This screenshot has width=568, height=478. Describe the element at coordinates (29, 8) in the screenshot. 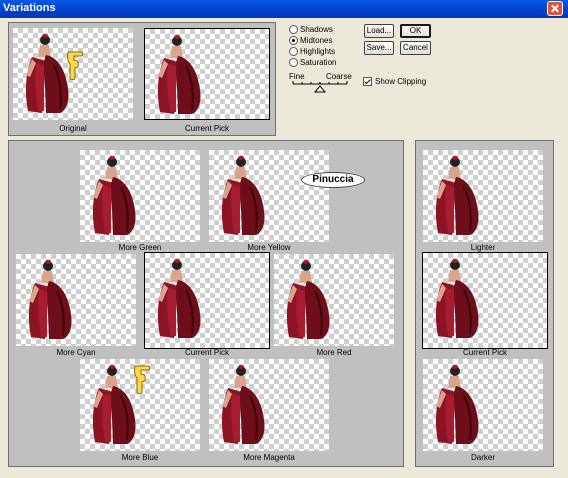

I see `window-title: Variations` at that location.